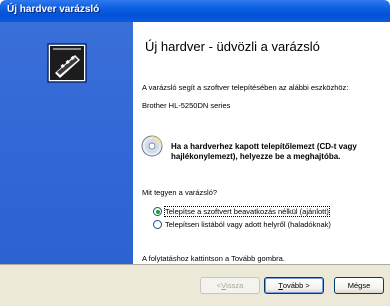 Image resolution: width=390 pixels, height=306 pixels. I want to click on window-title: Új hardver varázsló, so click(53, 9).